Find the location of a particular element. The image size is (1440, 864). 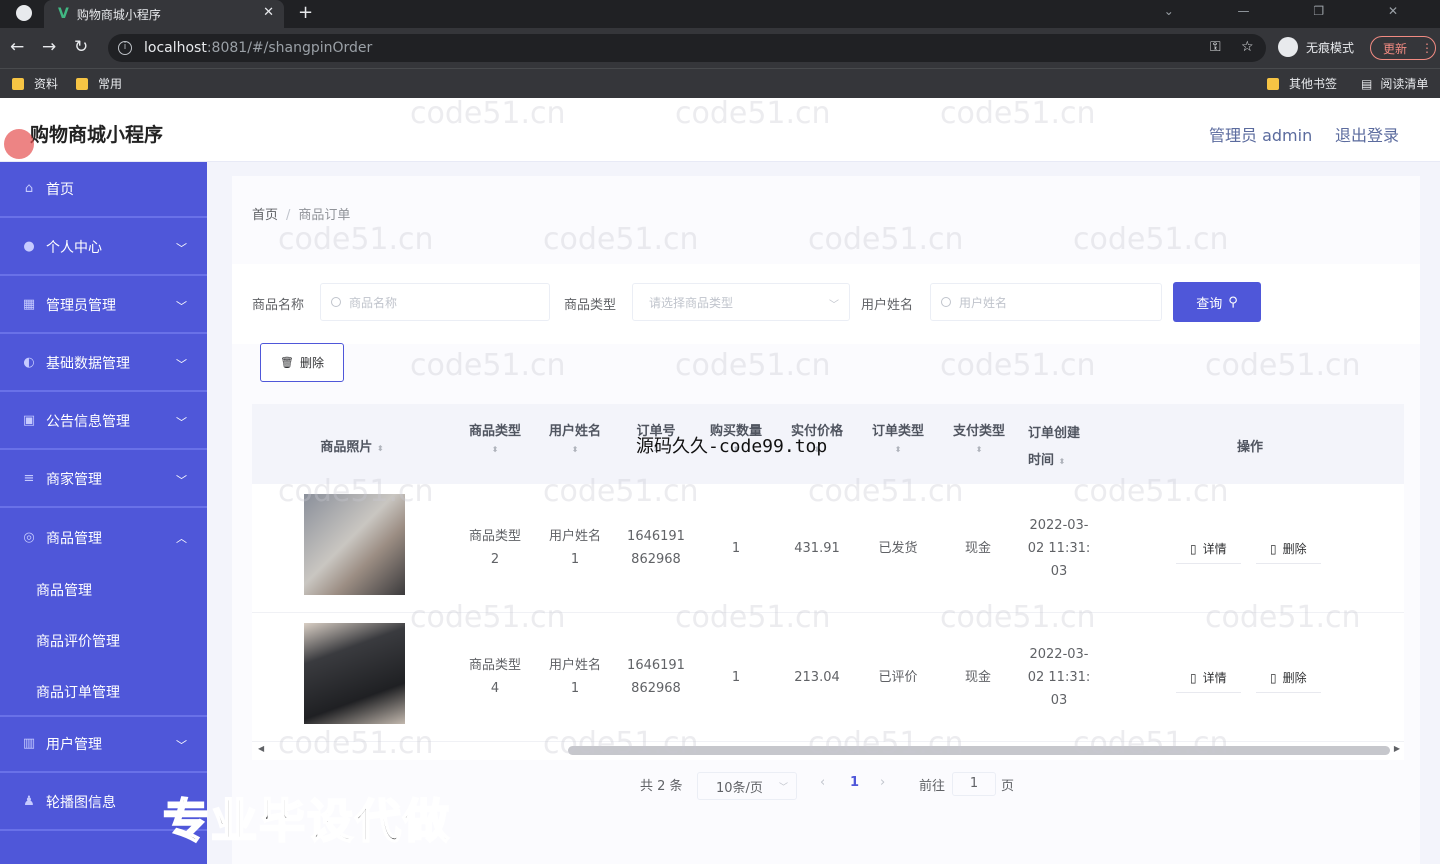

incognito-icon is located at coordinates (1288, 47).